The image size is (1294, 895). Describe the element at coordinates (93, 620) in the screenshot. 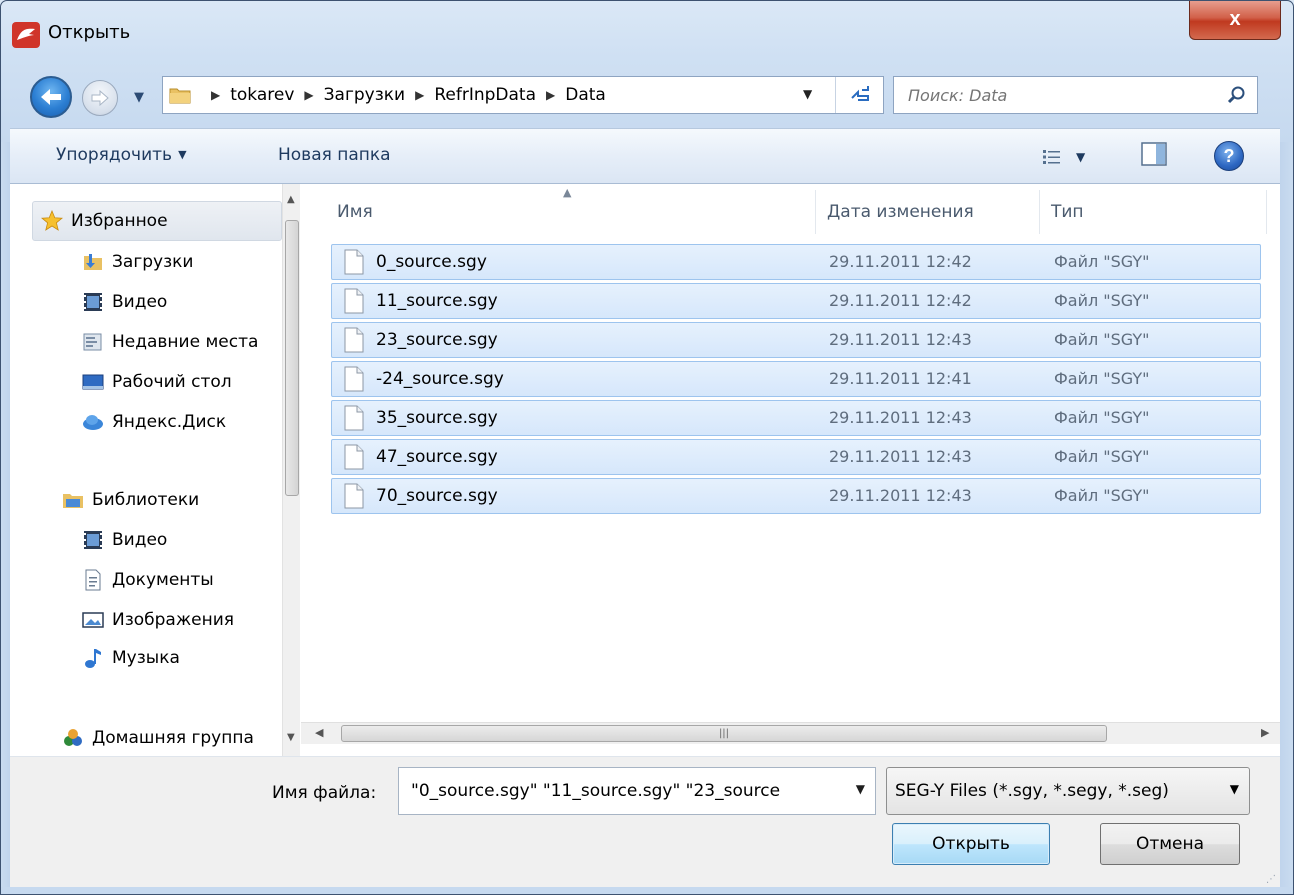

I see `pictures-icon` at that location.